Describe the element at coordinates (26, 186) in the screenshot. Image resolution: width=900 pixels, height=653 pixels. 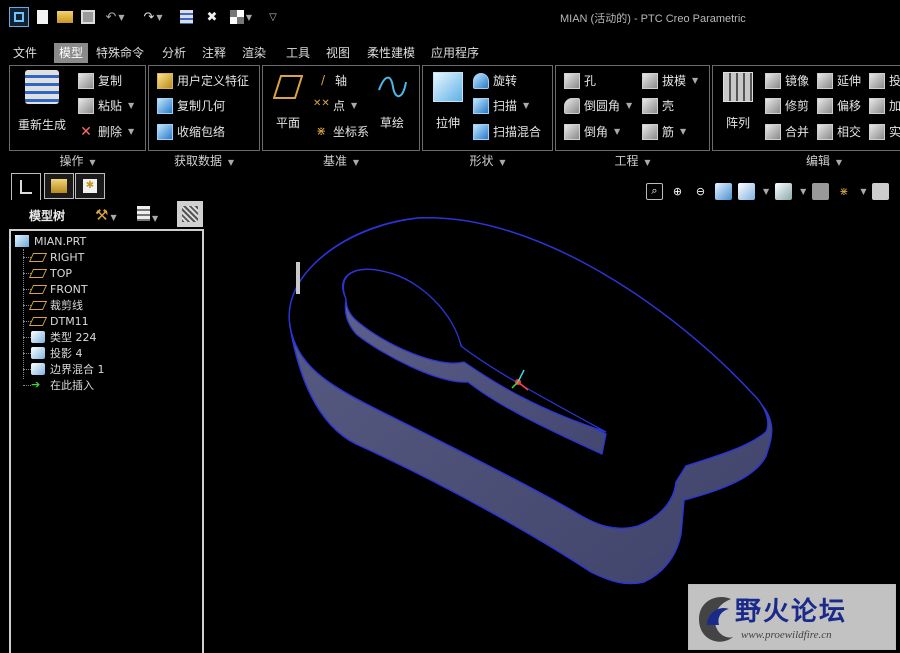
I see `tab-model-tree` at that location.